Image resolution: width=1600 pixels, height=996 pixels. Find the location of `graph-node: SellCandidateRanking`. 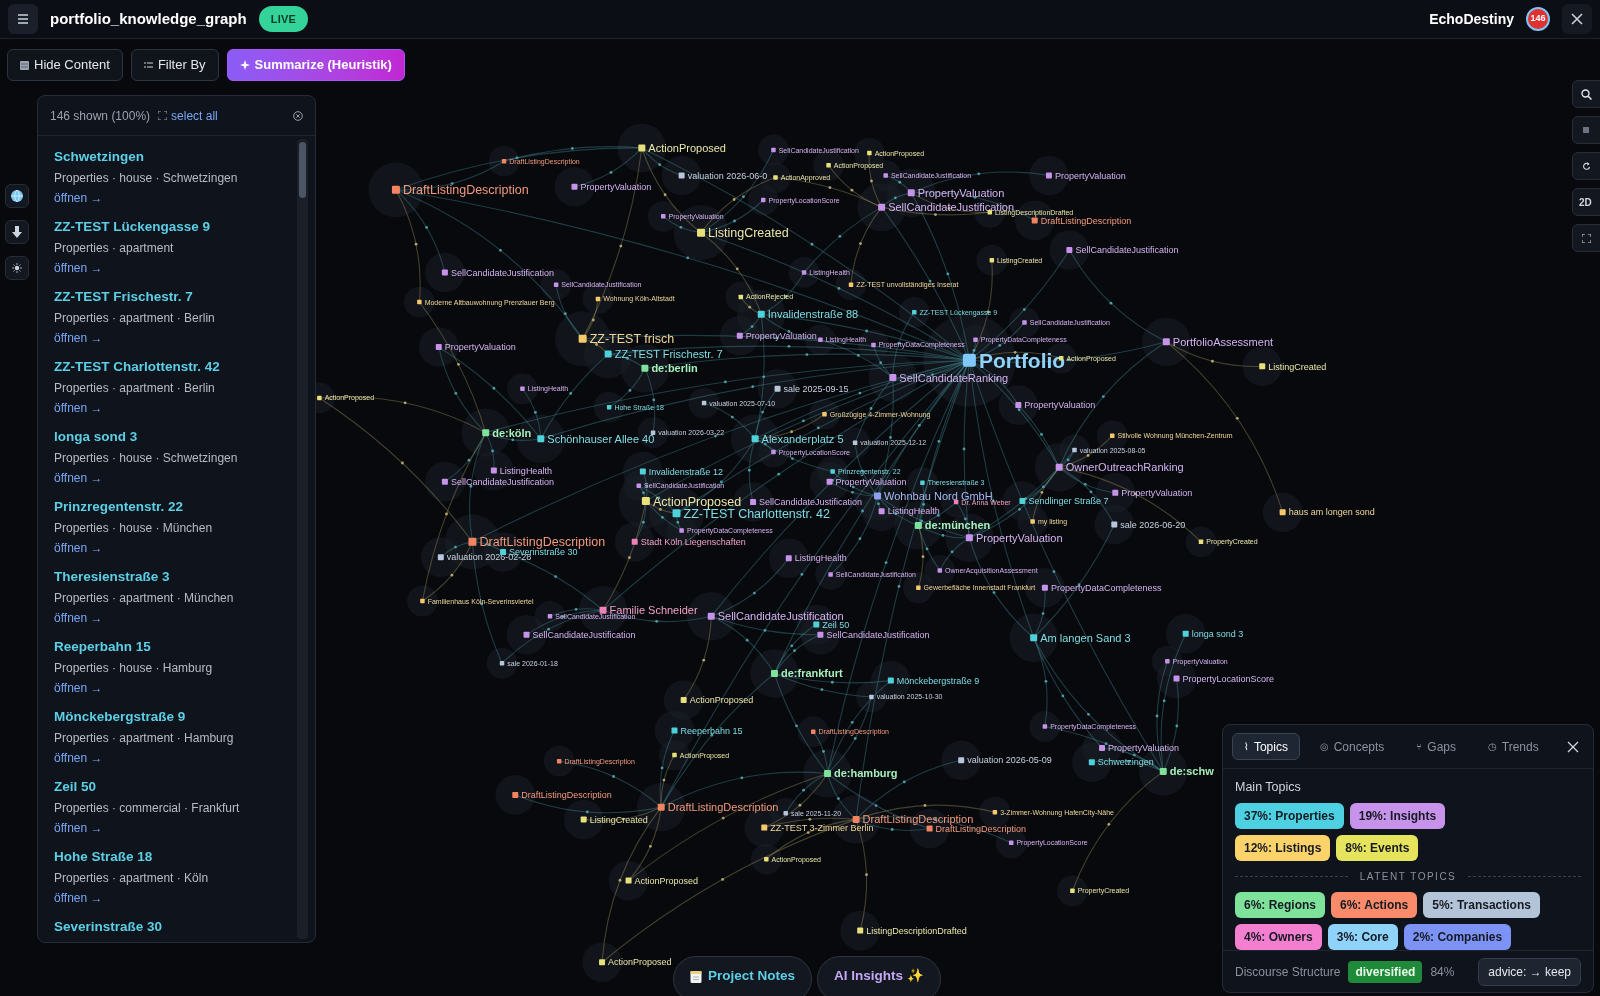

graph-node: SellCandidateRanking is located at coordinates (949, 377).